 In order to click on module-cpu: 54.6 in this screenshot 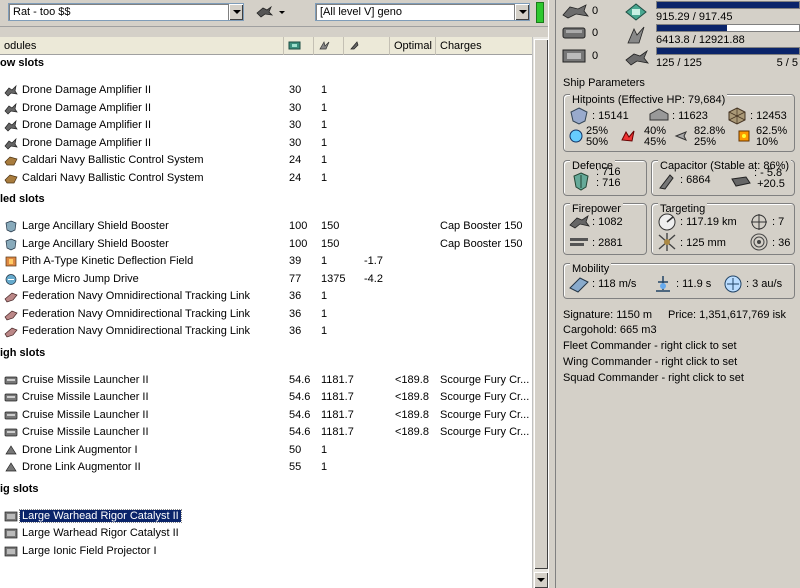, I will do `click(300, 414)`.